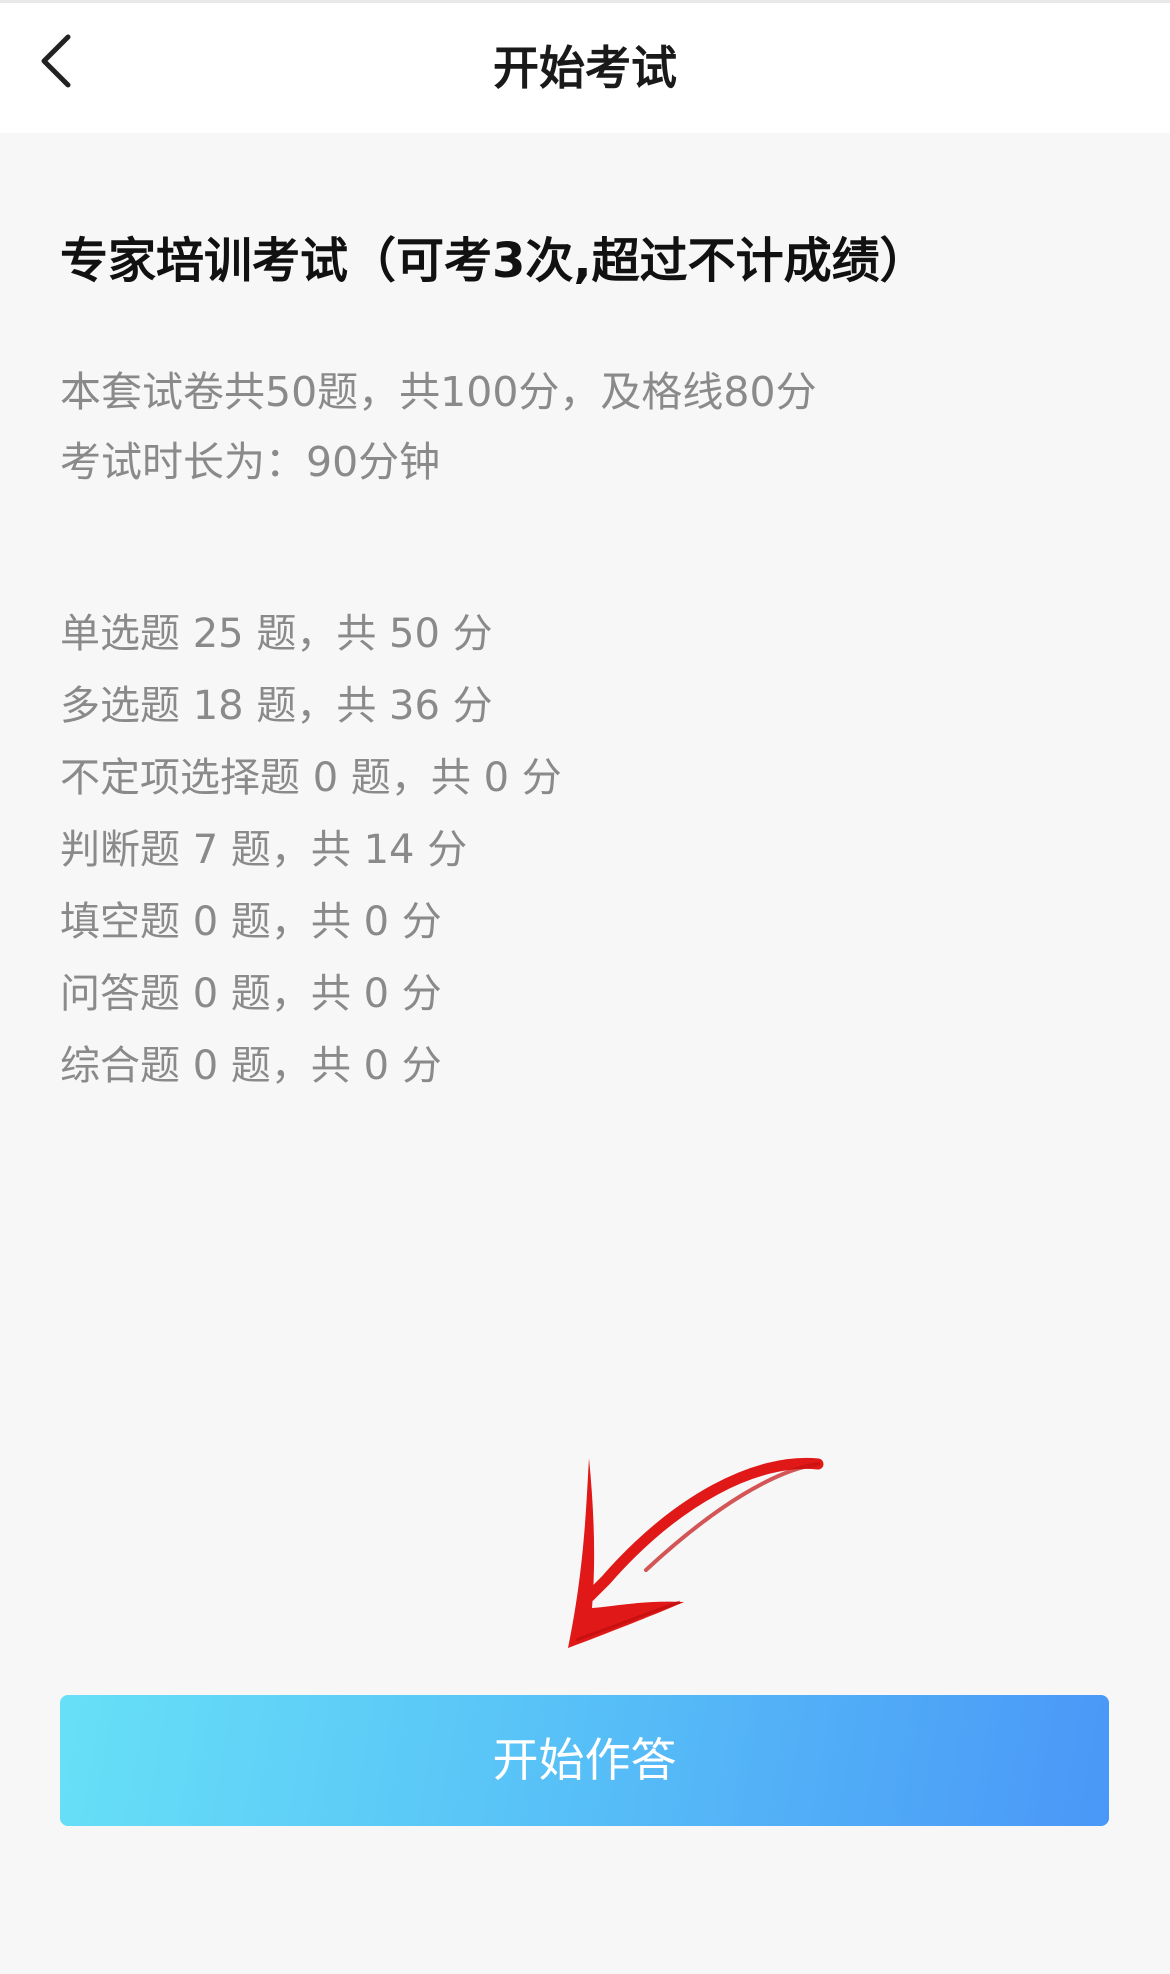  What do you see at coordinates (276, 706) in the screenshot?
I see `breakdown-multiple-choice: 多选题 18 题，共 36 分` at bounding box center [276, 706].